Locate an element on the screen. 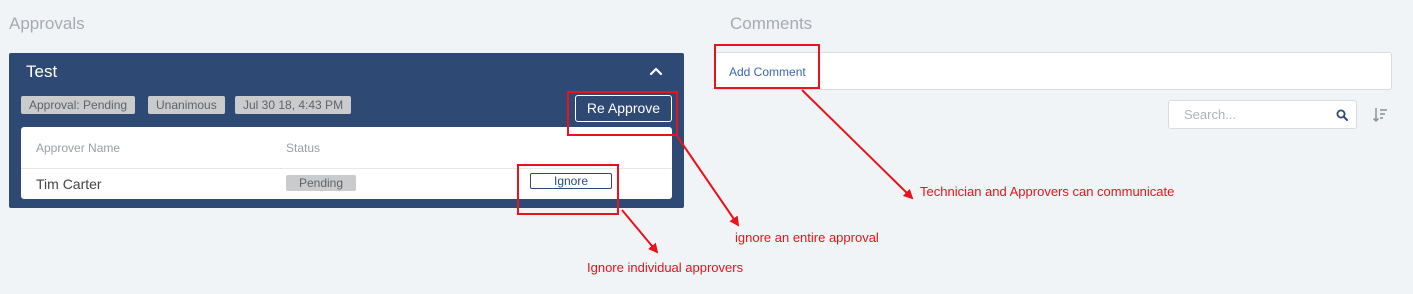  approvals-section-title: Approvals is located at coordinates (47, 23).